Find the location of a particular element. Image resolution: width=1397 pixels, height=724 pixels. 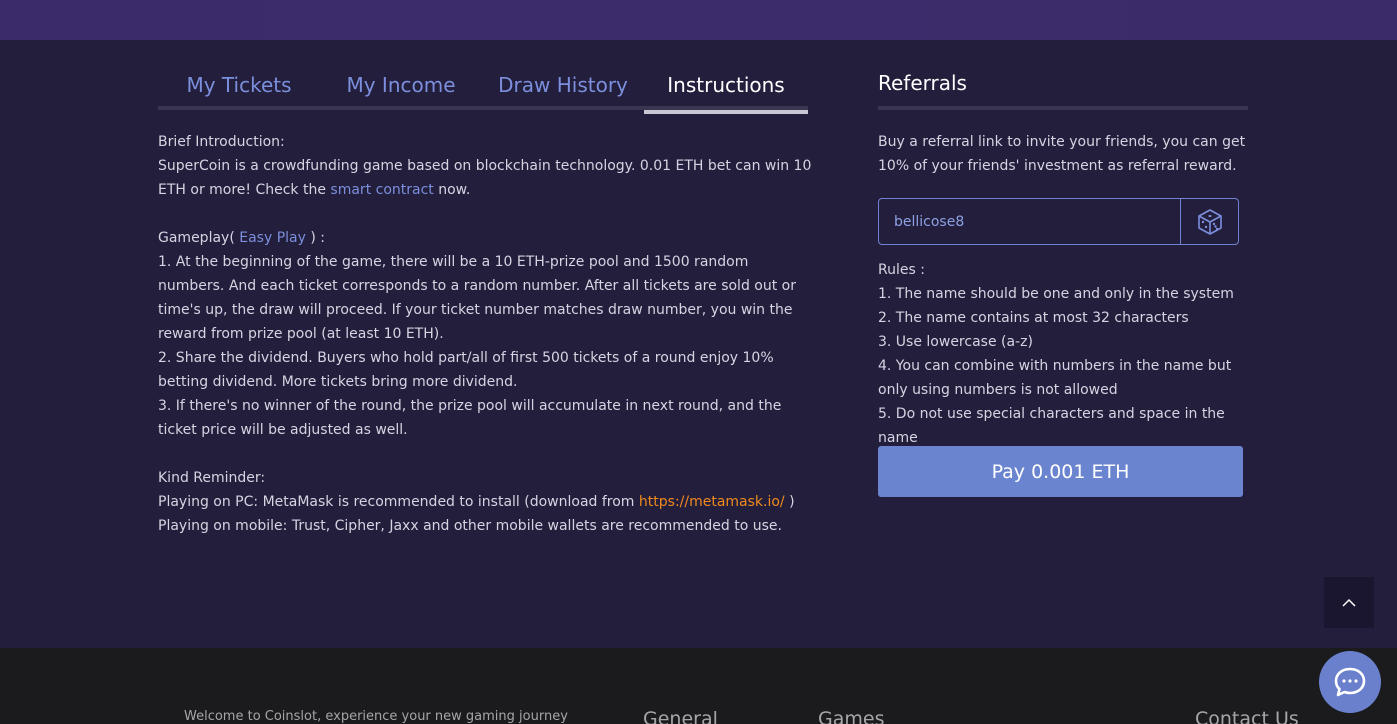

gameplay-heading: Gameplay( Easy Play ) : is located at coordinates (488, 238).